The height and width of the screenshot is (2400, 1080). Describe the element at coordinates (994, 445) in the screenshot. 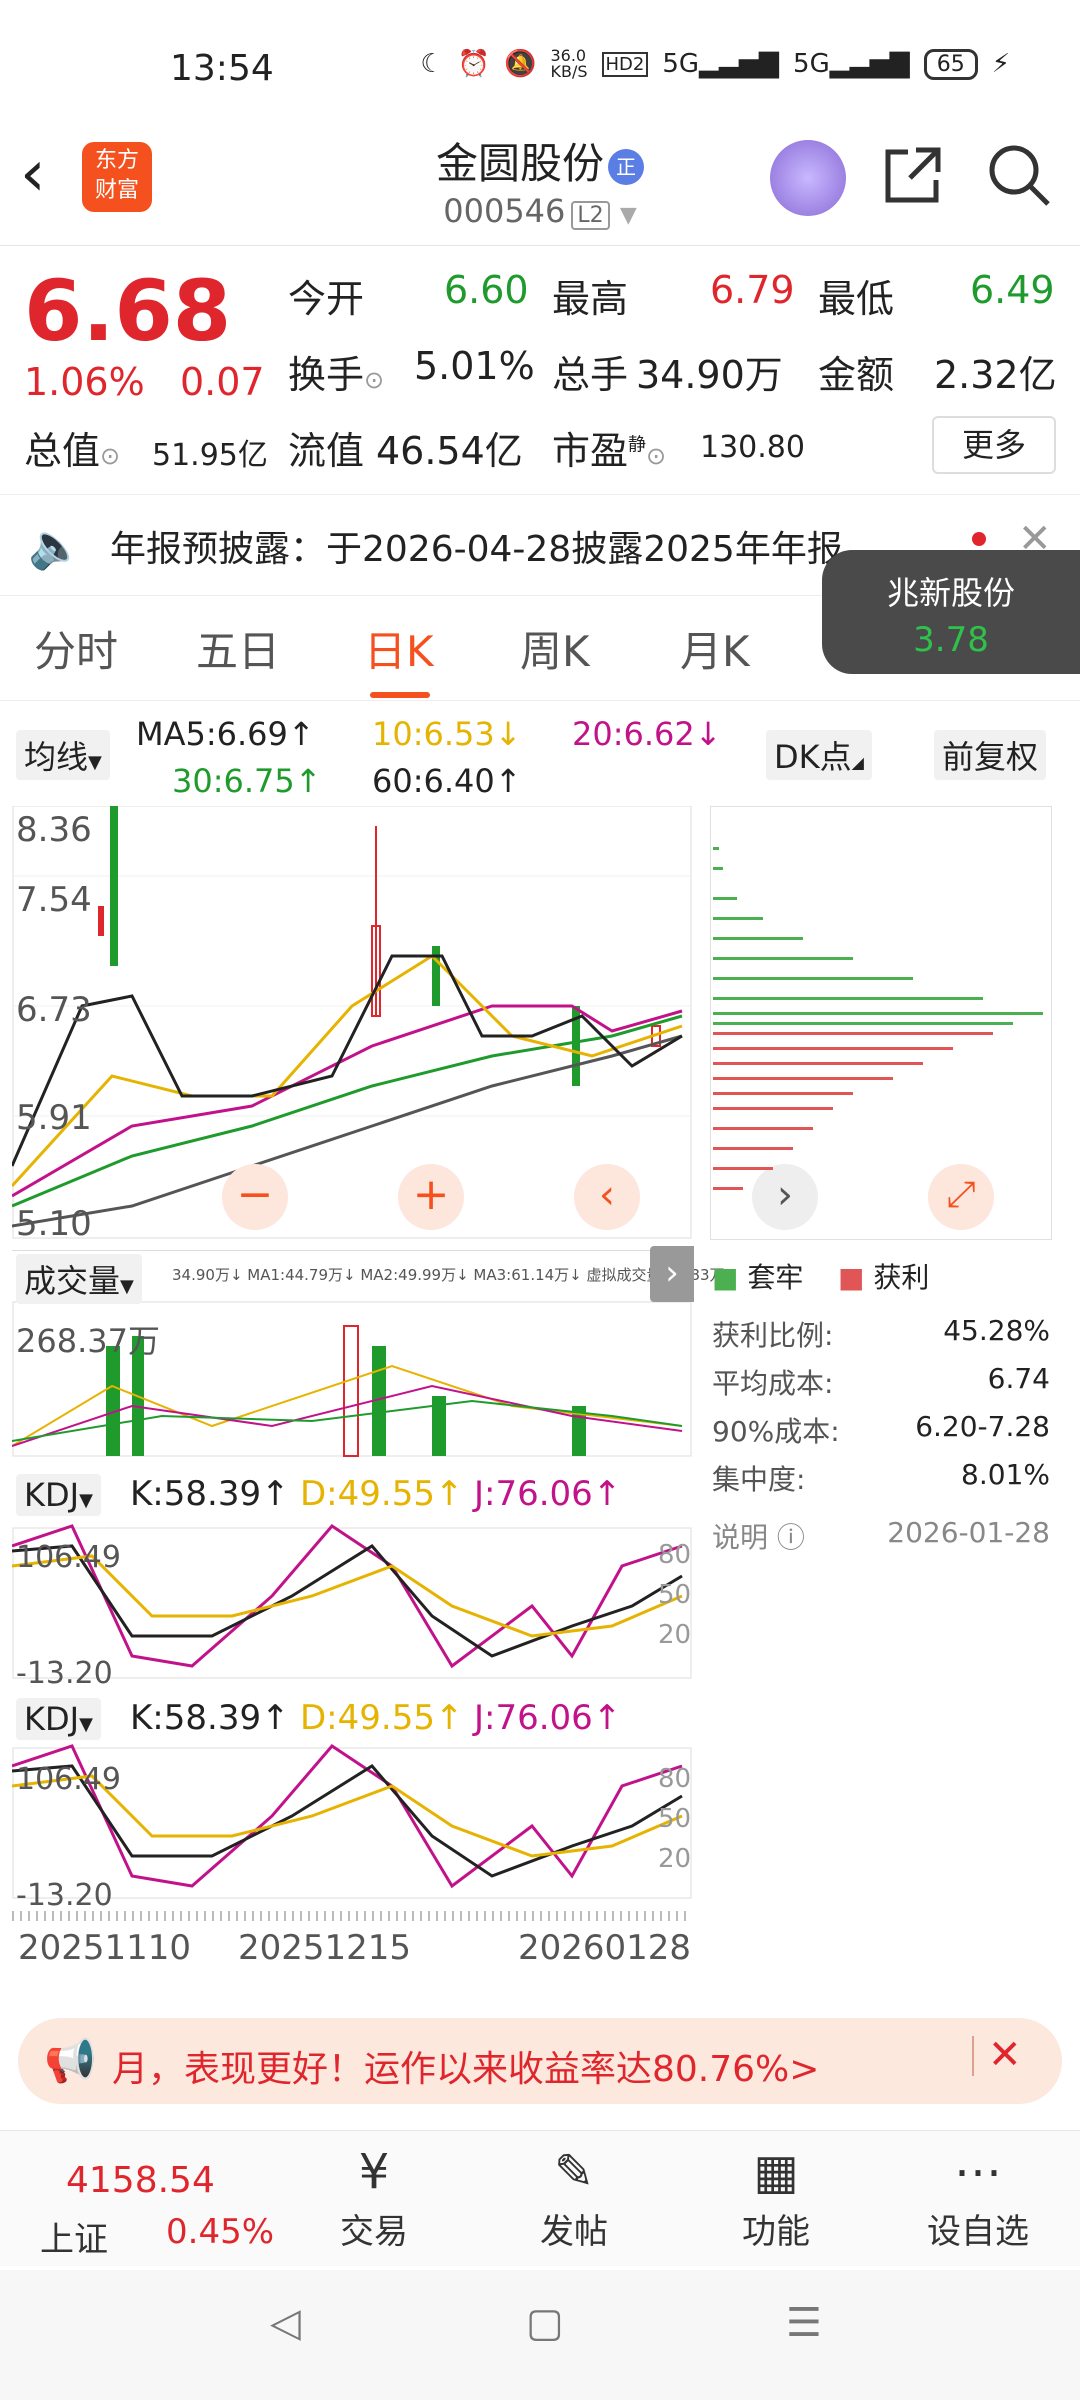

I see `more-button: 更多` at that location.